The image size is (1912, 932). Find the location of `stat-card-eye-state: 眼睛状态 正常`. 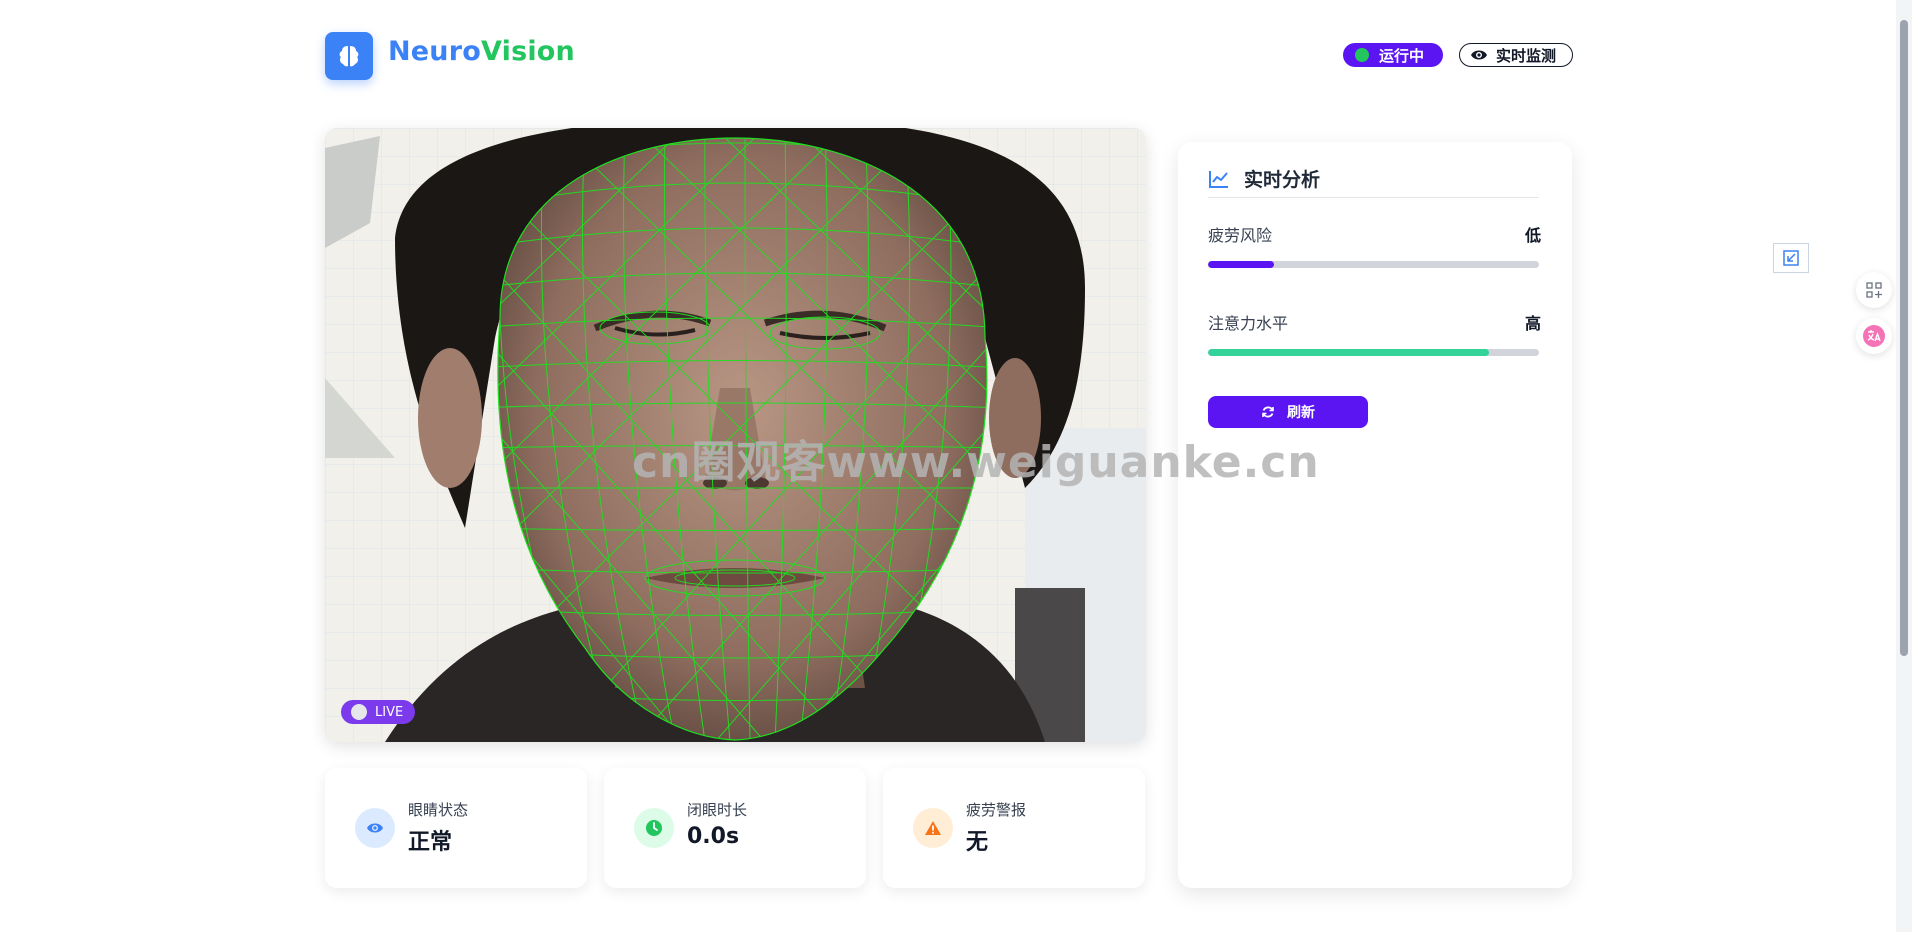

stat-card-eye-state: 眼睛状态 正常 is located at coordinates (456, 828).